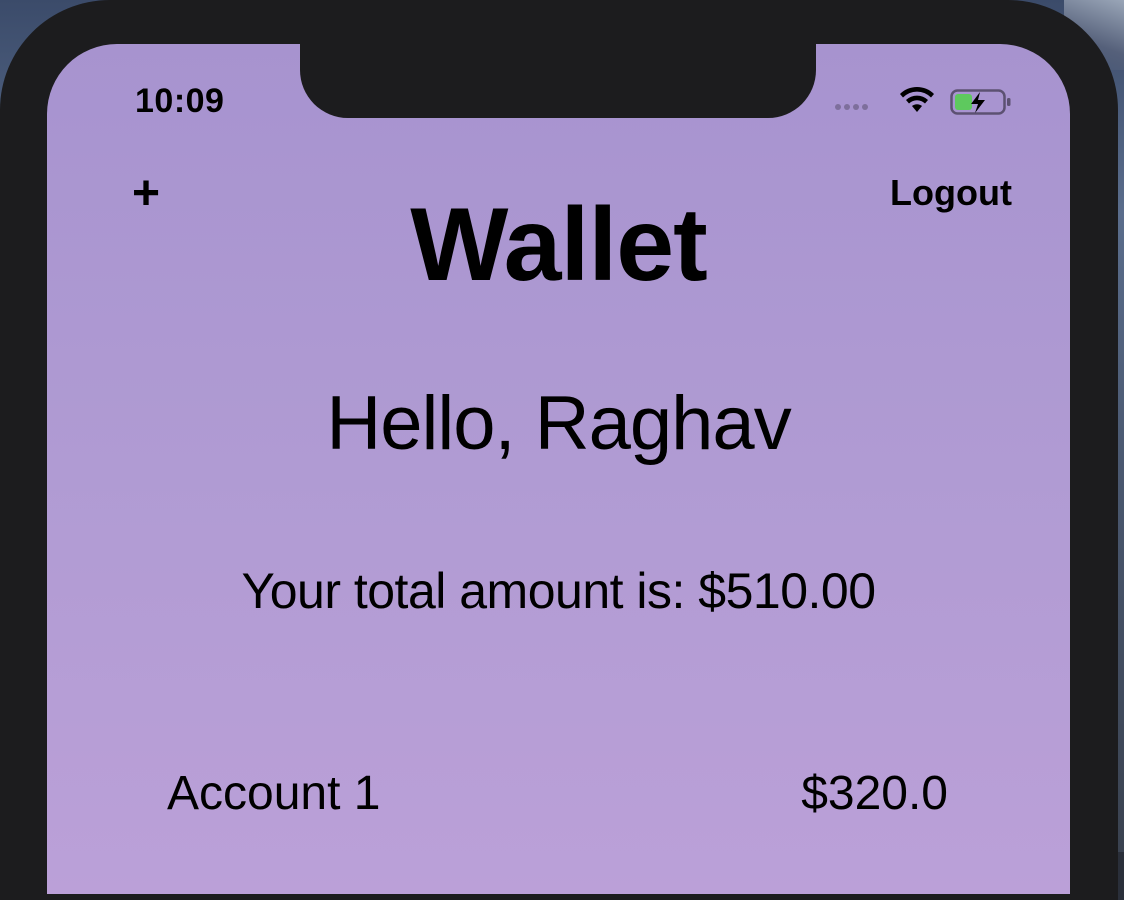 The image size is (1124, 900). I want to click on total-amount-text: Your total amount is: $510.00, so click(558, 591).